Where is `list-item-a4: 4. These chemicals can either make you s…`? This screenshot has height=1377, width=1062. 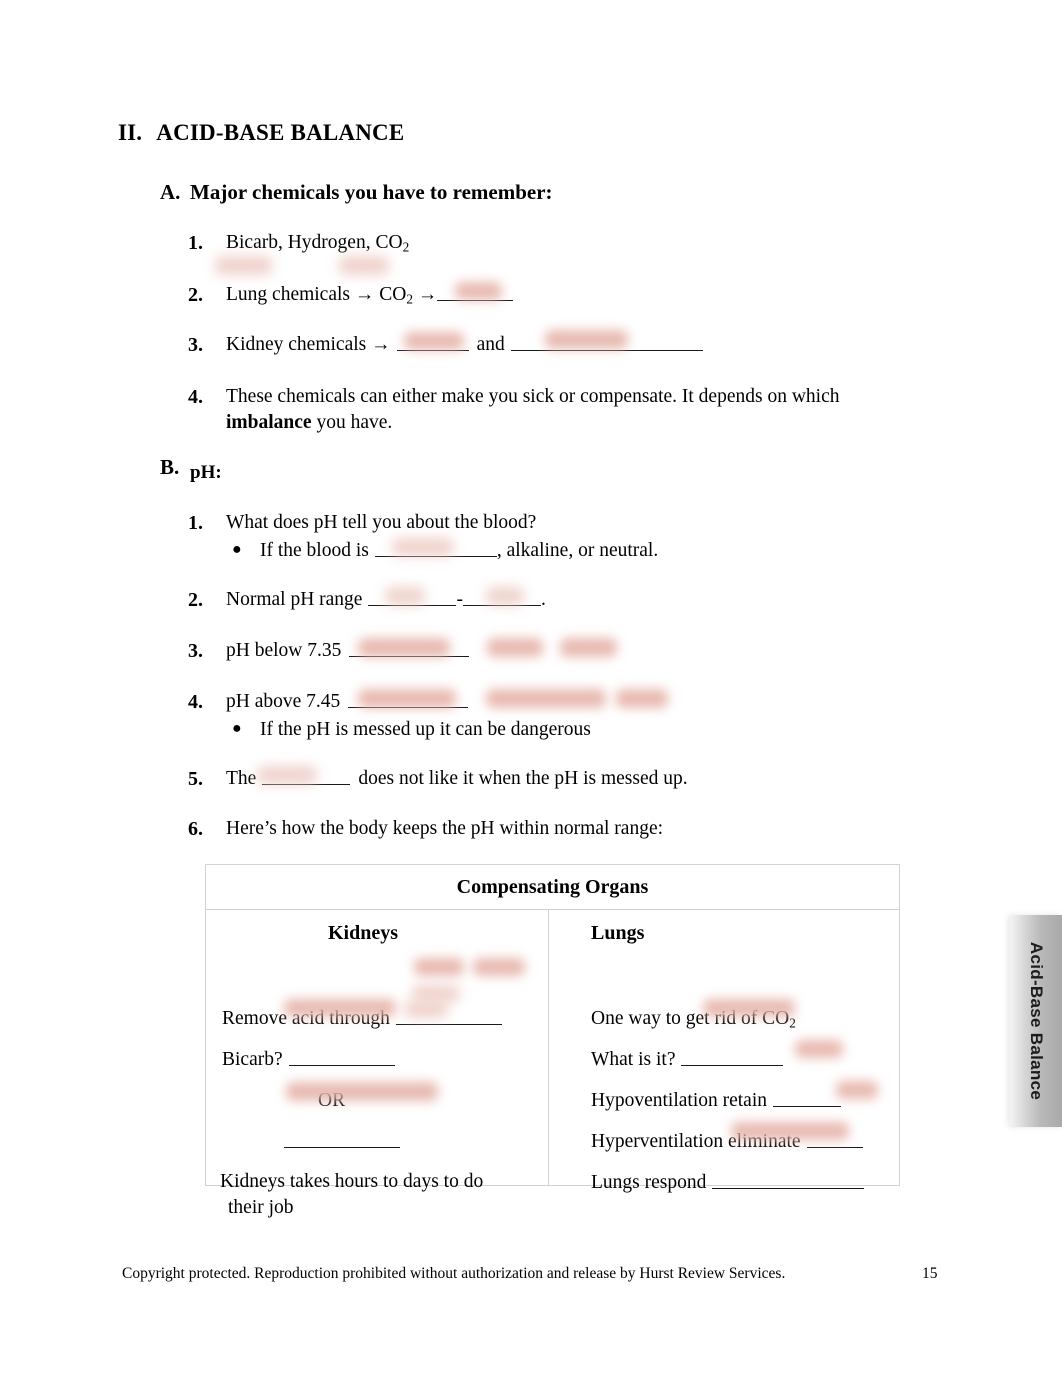
list-item-a4: 4. These chemicals can either make you s… is located at coordinates (528, 410).